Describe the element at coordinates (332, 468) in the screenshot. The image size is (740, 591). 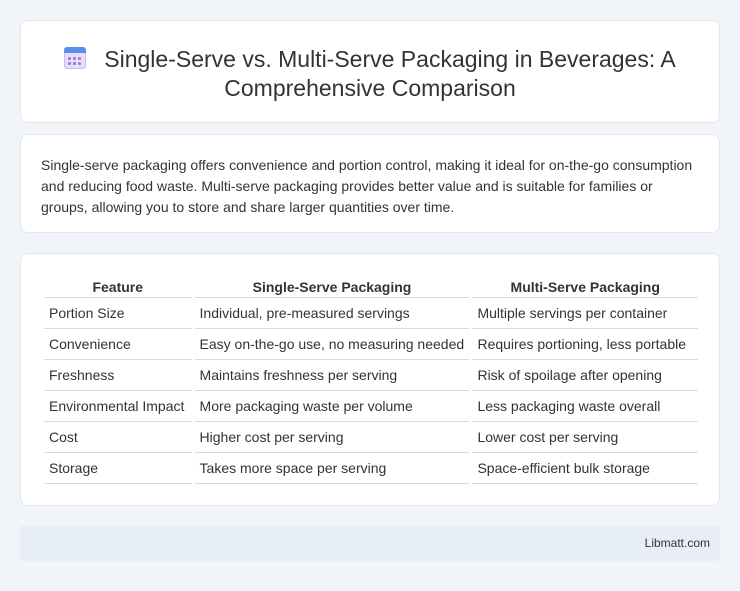
I see `single-serve-cell: Takes more space per serving` at that location.